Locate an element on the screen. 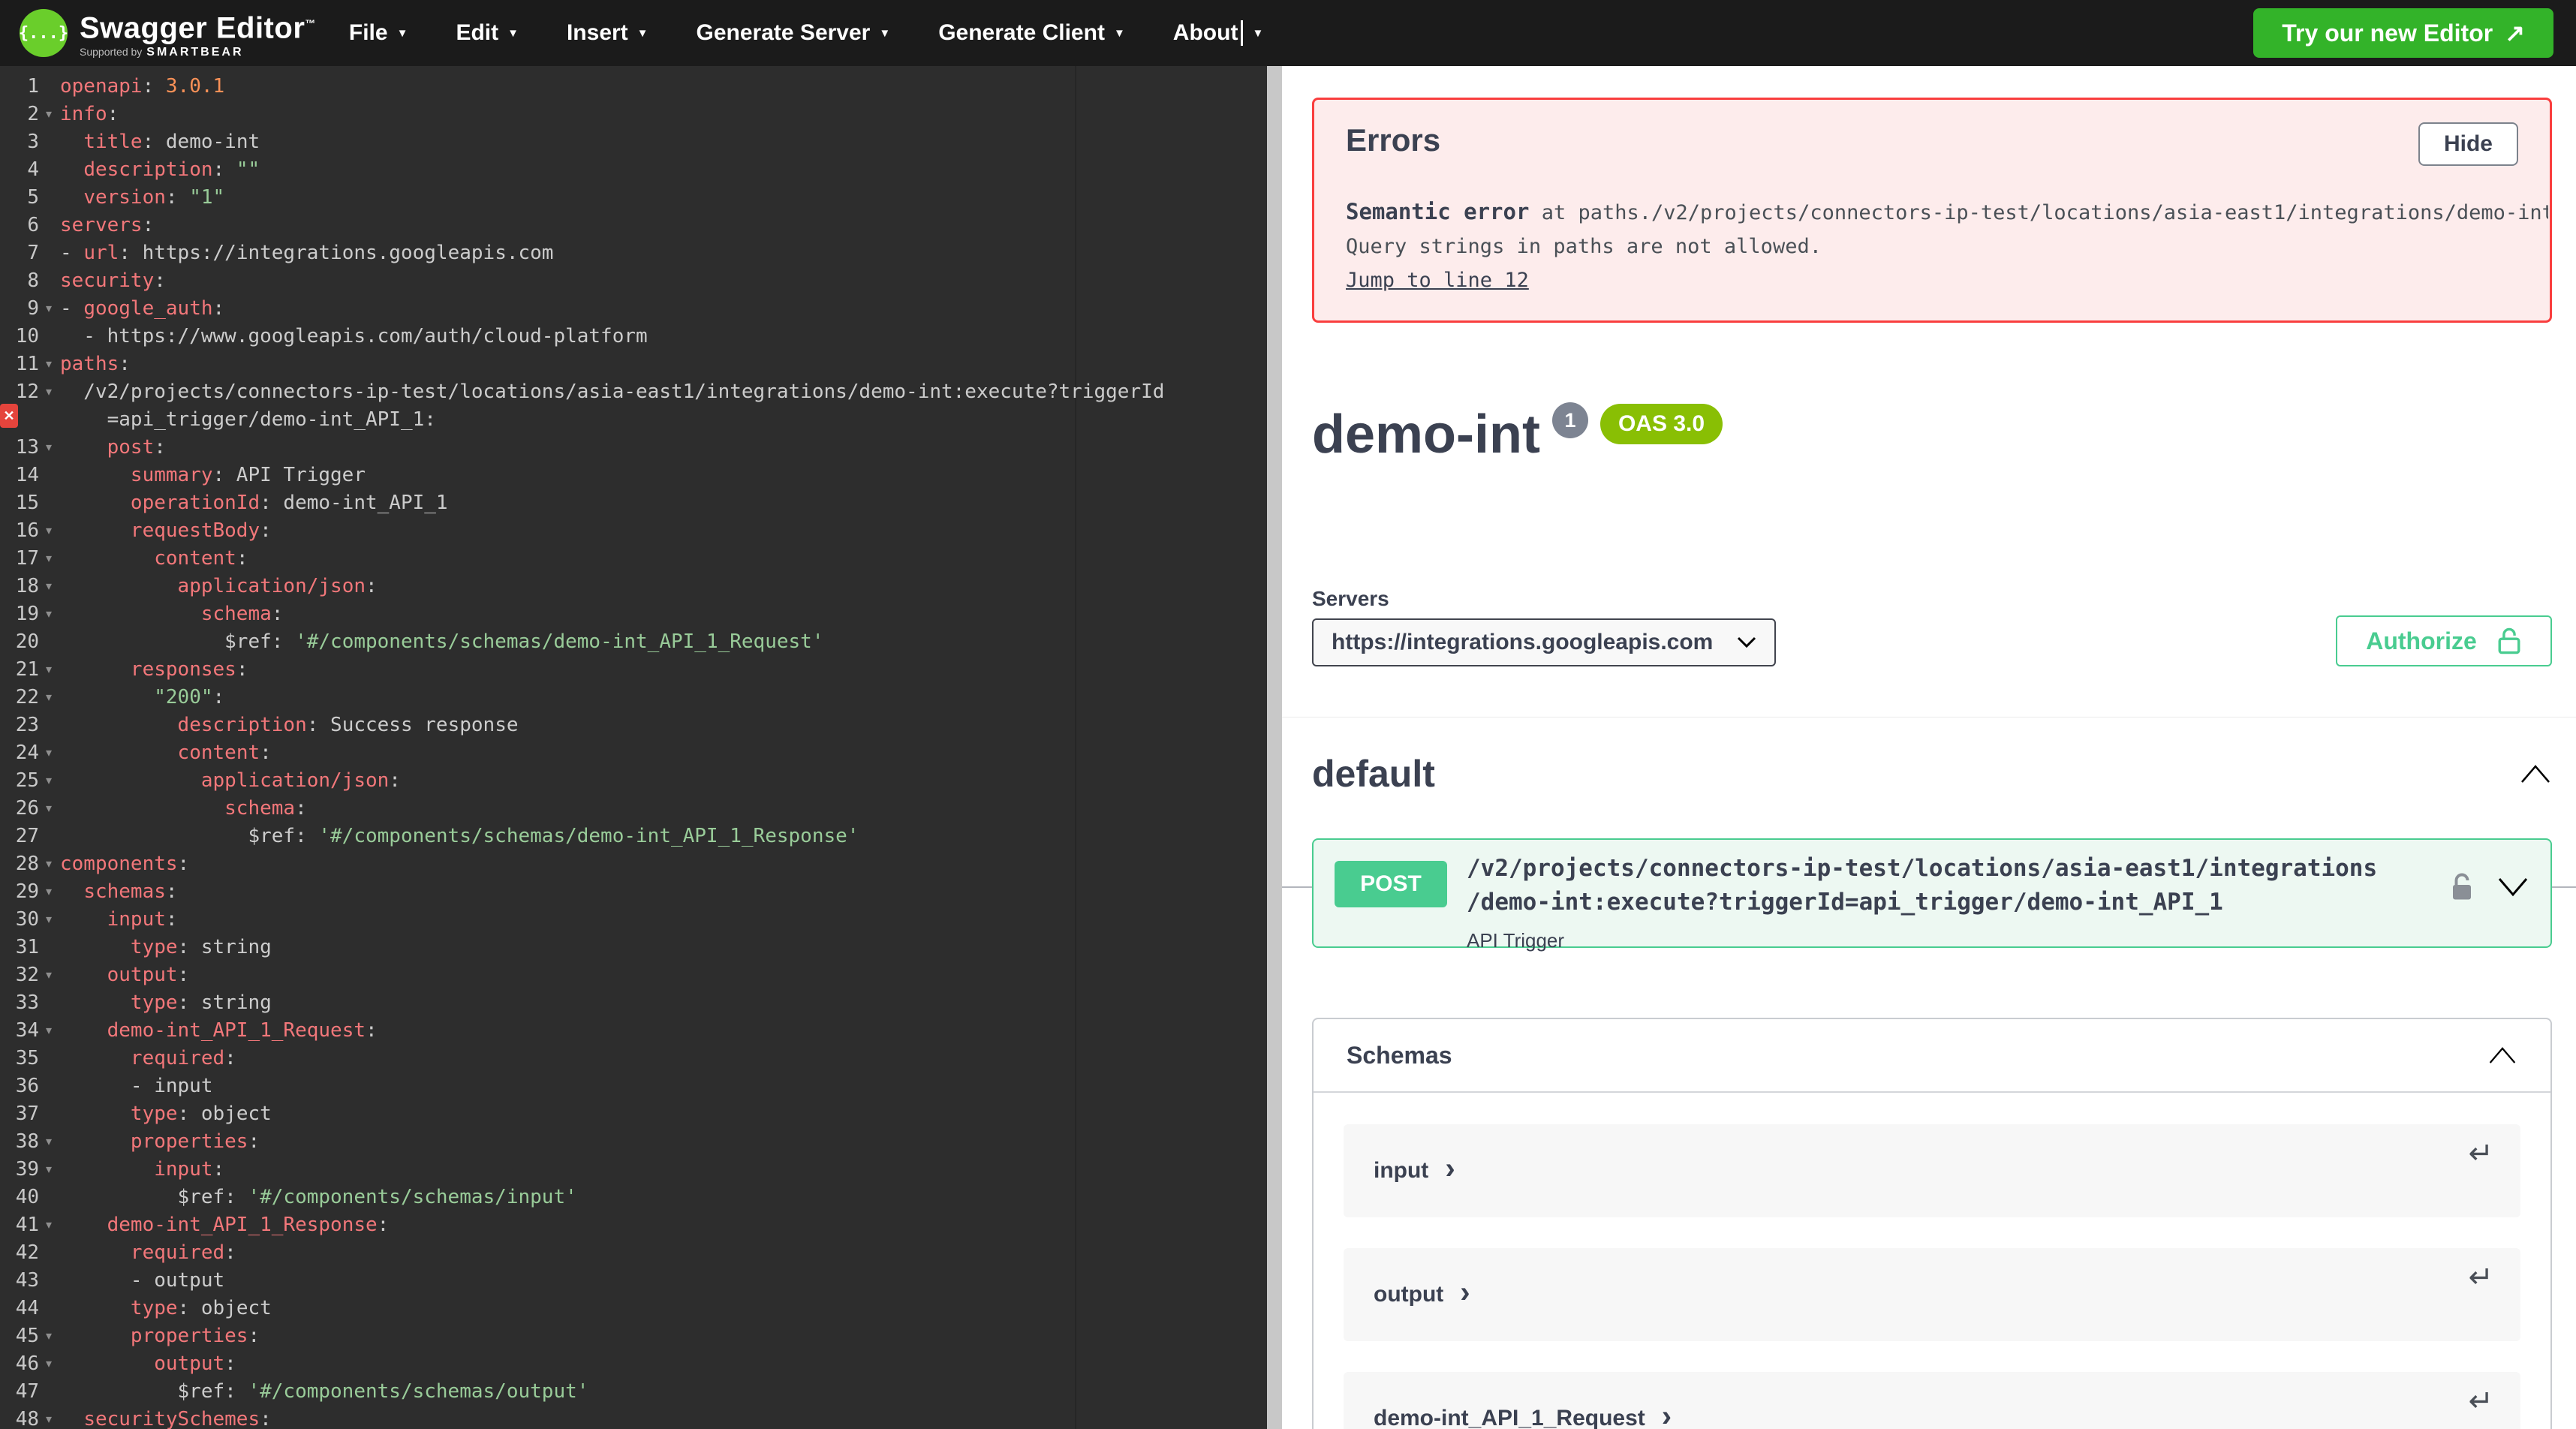 The height and width of the screenshot is (1429, 2576). code-line: 23 description: Success response is located at coordinates (633, 725).